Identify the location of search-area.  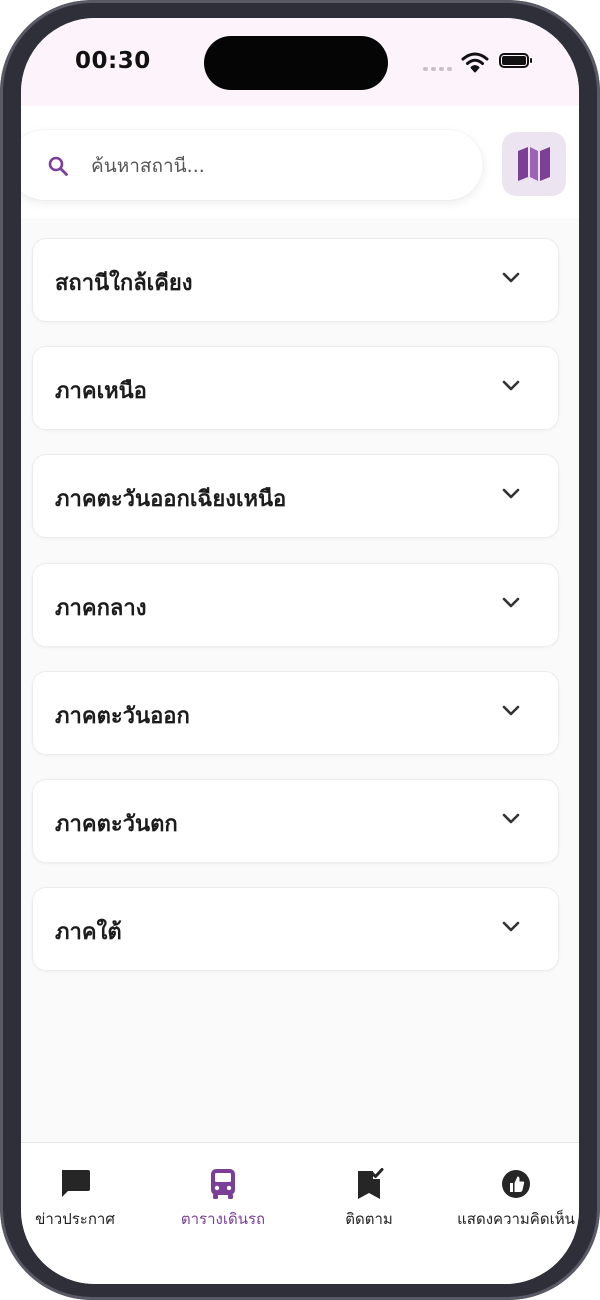
(300, 162).